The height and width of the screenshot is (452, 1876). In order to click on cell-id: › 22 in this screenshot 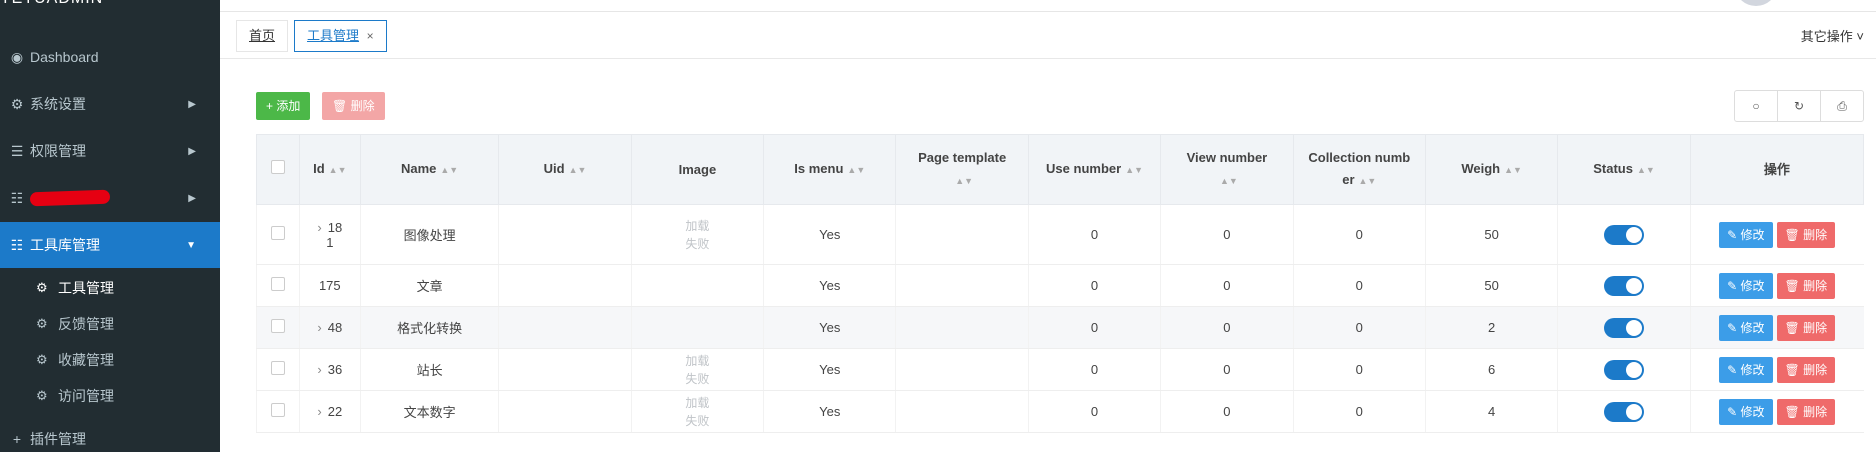, I will do `click(329, 411)`.